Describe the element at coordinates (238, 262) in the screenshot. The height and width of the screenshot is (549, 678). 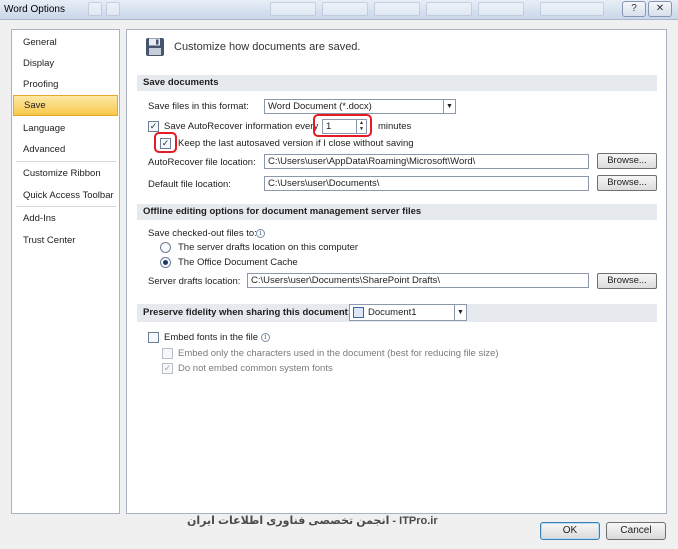
I see `office-cache-option-label: The Office Document Cache` at that location.